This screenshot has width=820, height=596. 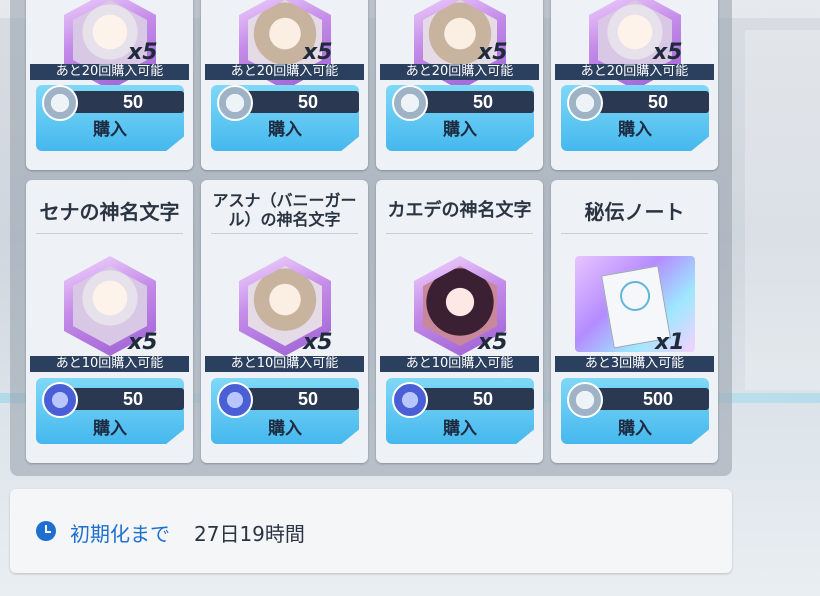 What do you see at coordinates (634, 211) in the screenshot?
I see `item-name: 秘伝ノート` at bounding box center [634, 211].